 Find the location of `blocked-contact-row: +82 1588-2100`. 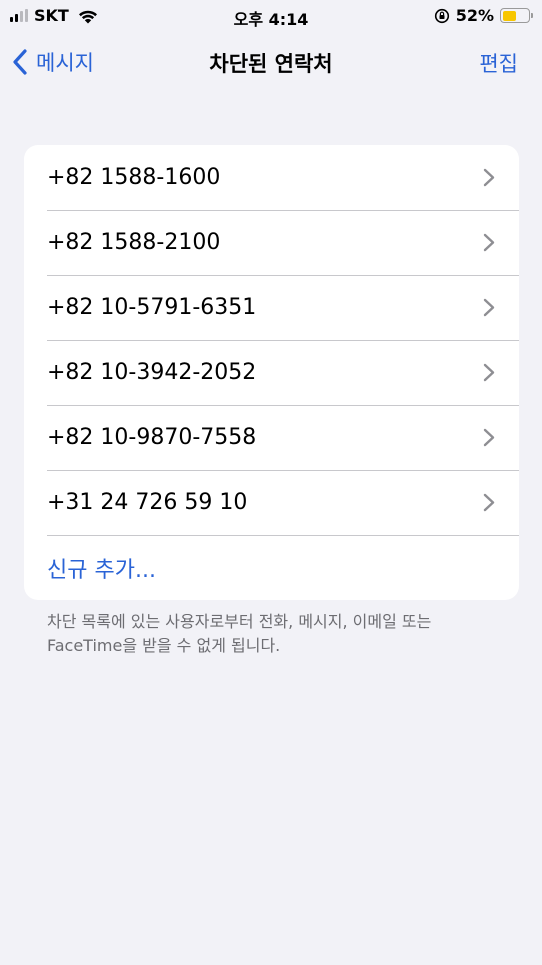

blocked-contact-row: +82 1588-2100 is located at coordinates (271, 242).